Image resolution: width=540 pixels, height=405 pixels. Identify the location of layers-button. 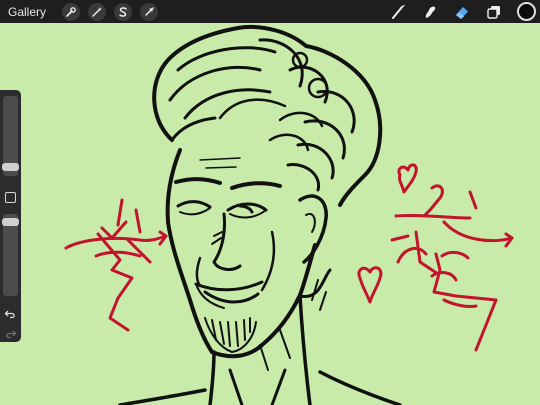
(494, 12).